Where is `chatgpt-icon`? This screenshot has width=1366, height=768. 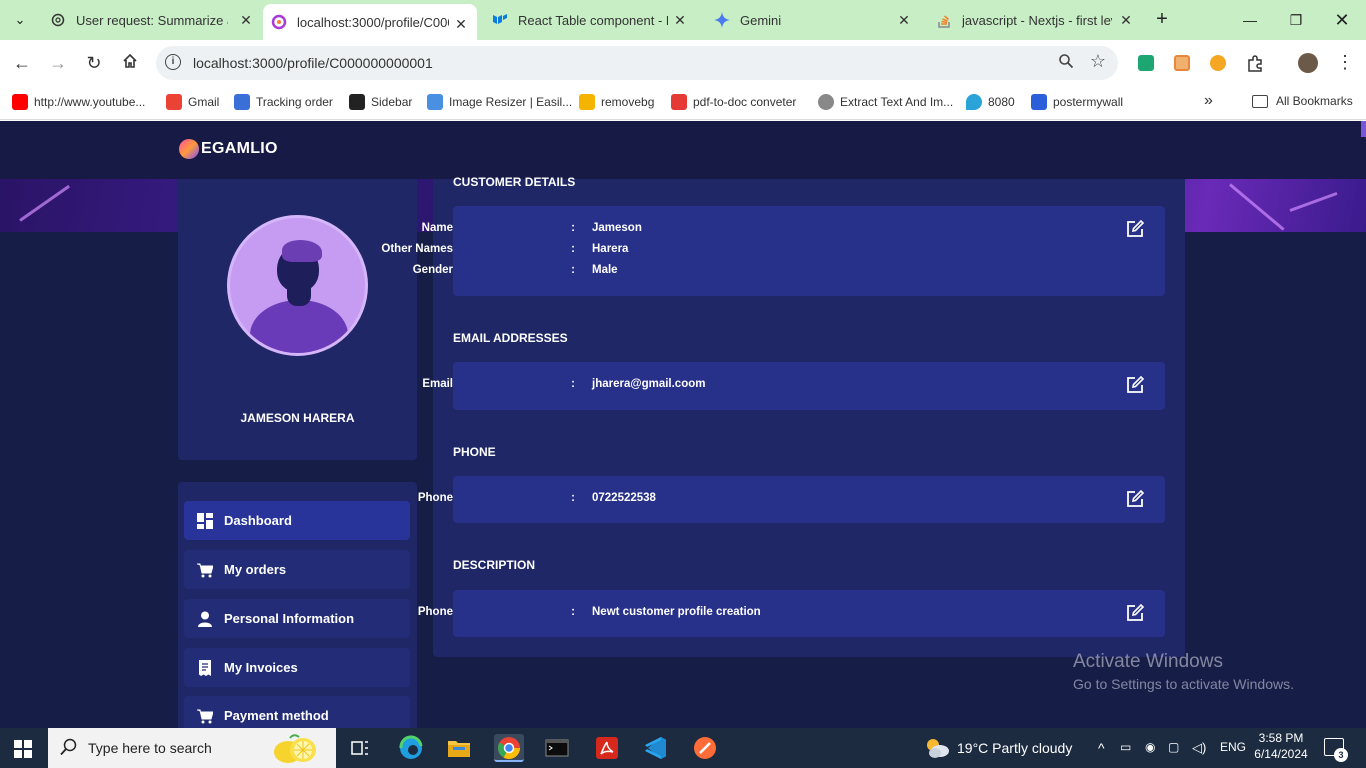
chatgpt-icon is located at coordinates (58, 20).